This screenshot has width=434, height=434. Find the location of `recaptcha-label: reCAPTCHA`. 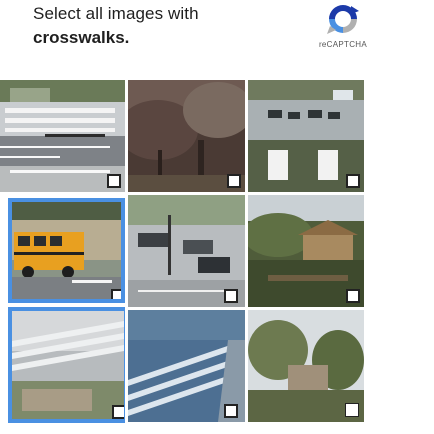

recaptcha-label: reCAPTCHA is located at coordinates (343, 44).